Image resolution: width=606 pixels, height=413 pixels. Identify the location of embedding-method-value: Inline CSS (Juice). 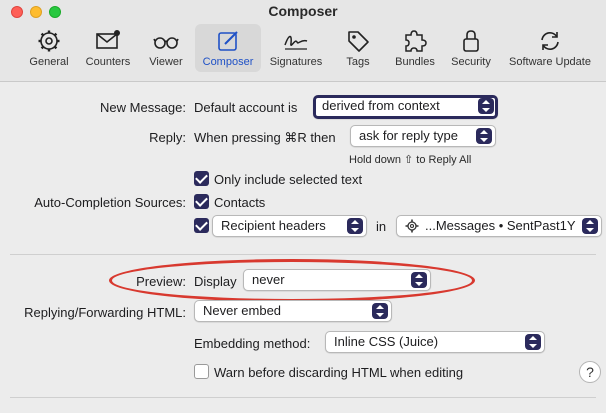
(386, 341).